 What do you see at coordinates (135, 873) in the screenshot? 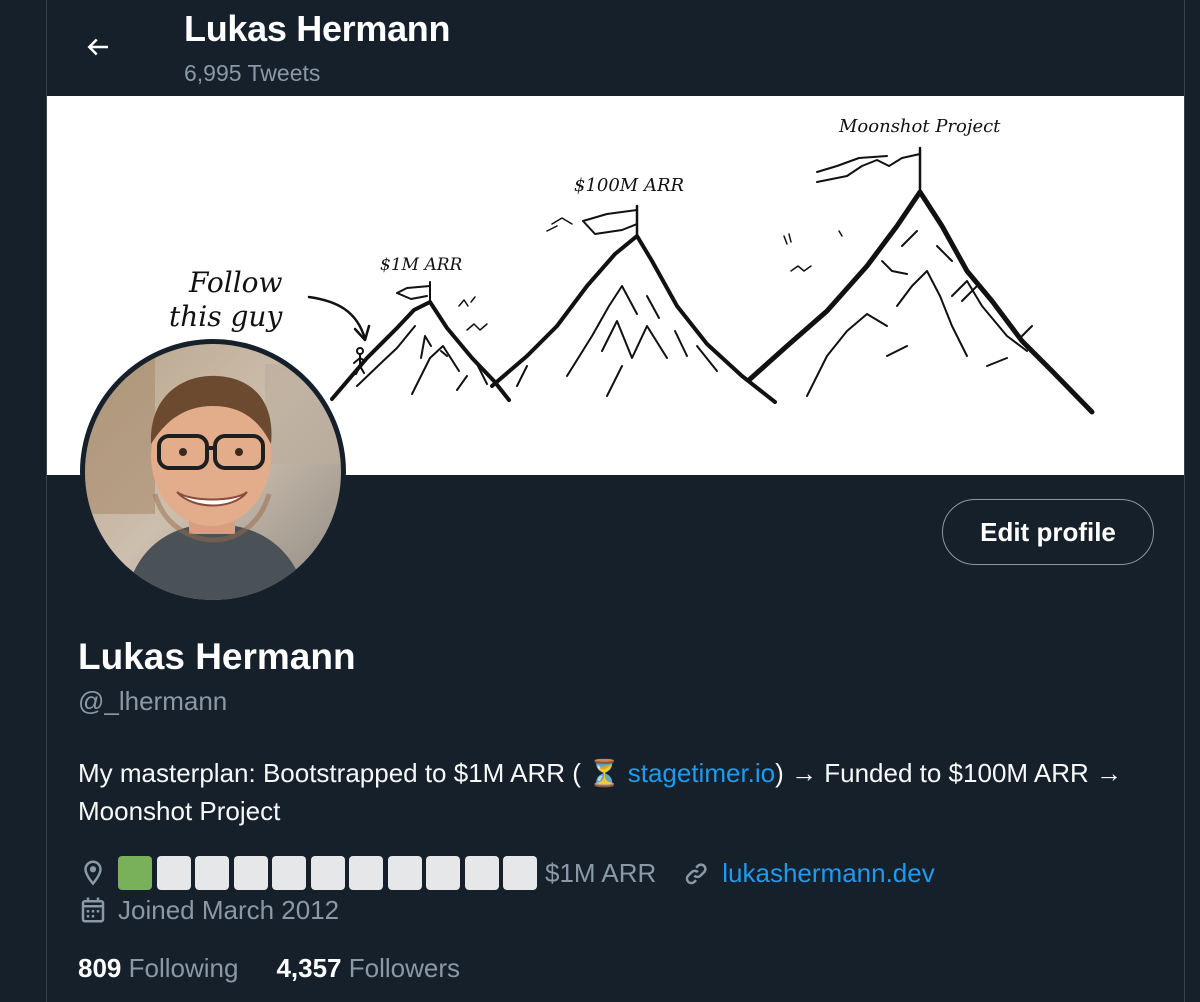
I see `progress-square-filled` at bounding box center [135, 873].